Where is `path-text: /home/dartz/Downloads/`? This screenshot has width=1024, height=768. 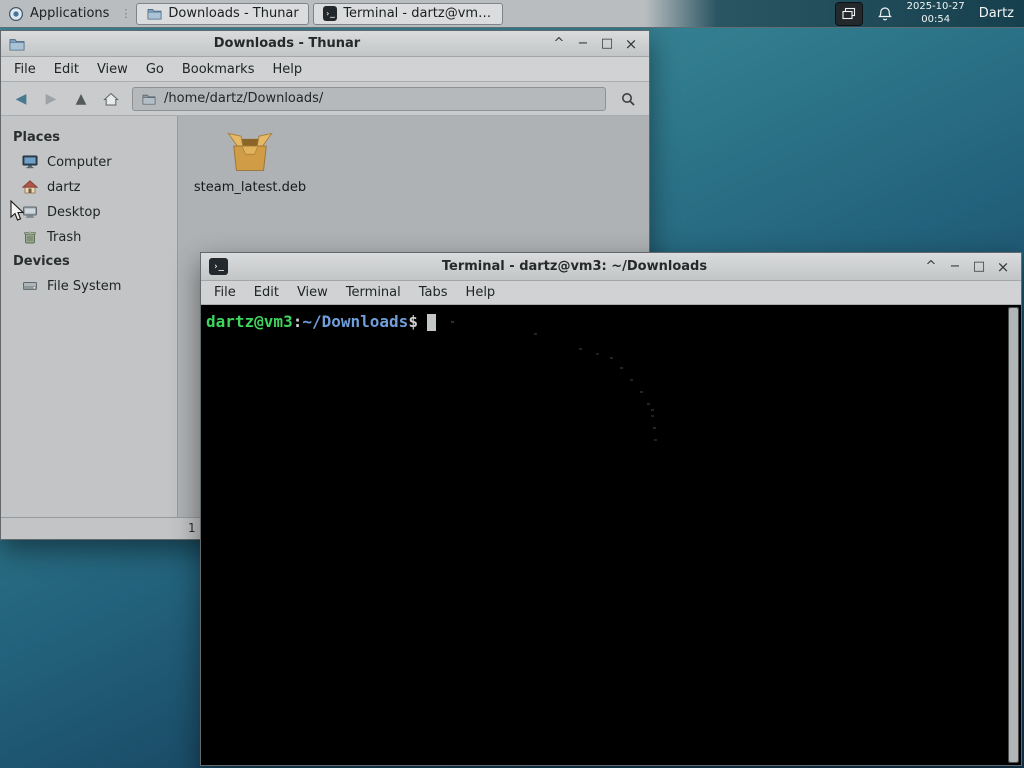
path-text: /home/dartz/Downloads/ is located at coordinates (244, 98).